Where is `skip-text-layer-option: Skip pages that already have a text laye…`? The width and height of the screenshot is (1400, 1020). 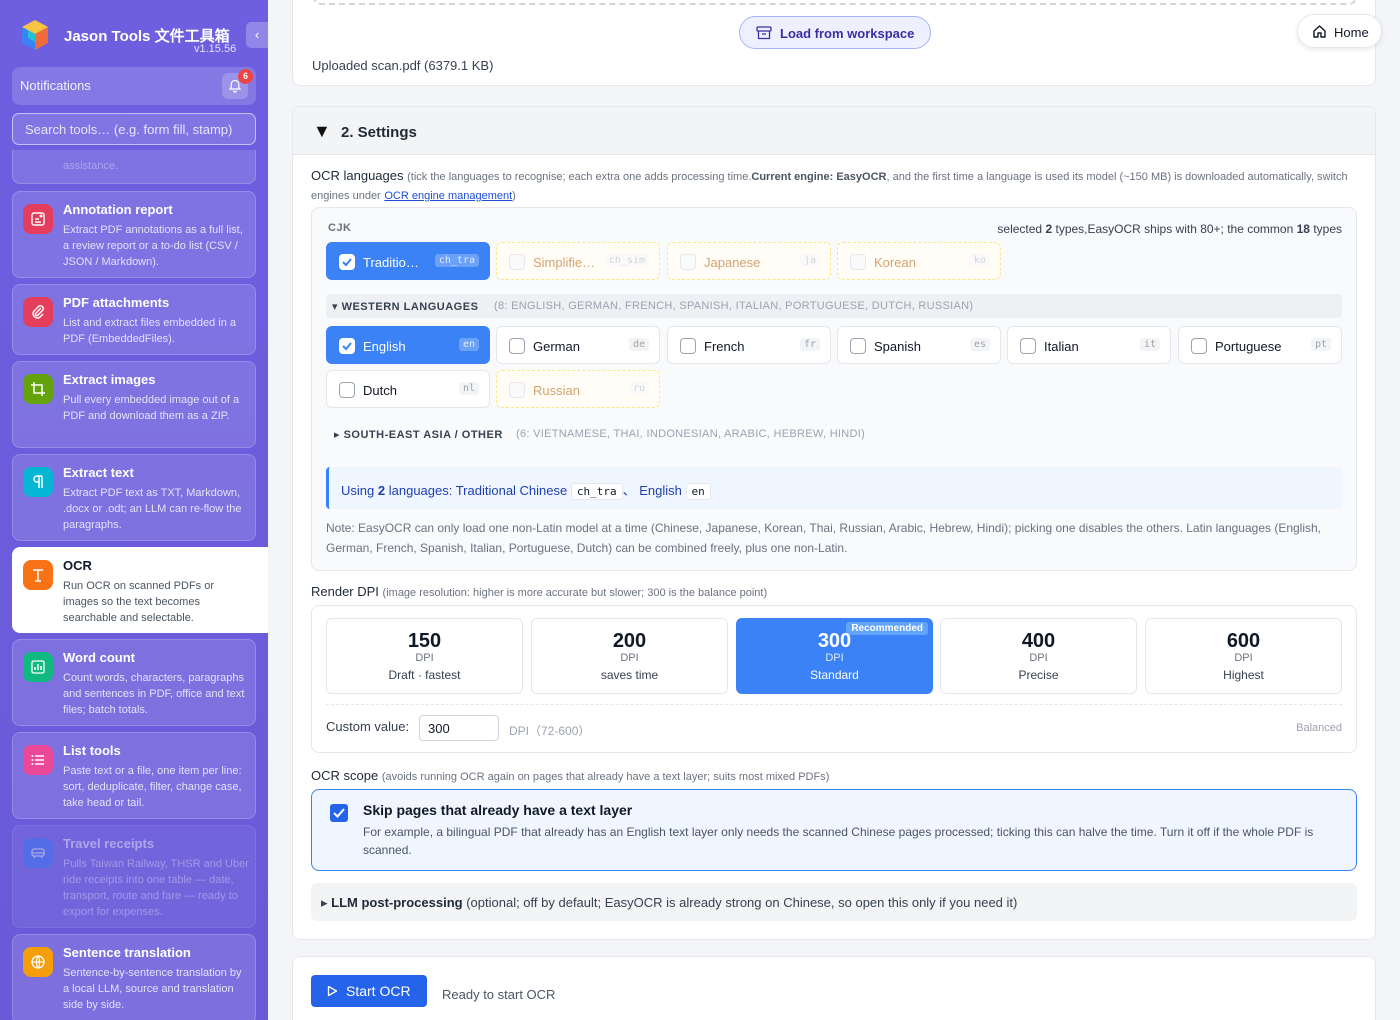
skip-text-layer-option: Skip pages that already have a text laye… is located at coordinates (834, 830).